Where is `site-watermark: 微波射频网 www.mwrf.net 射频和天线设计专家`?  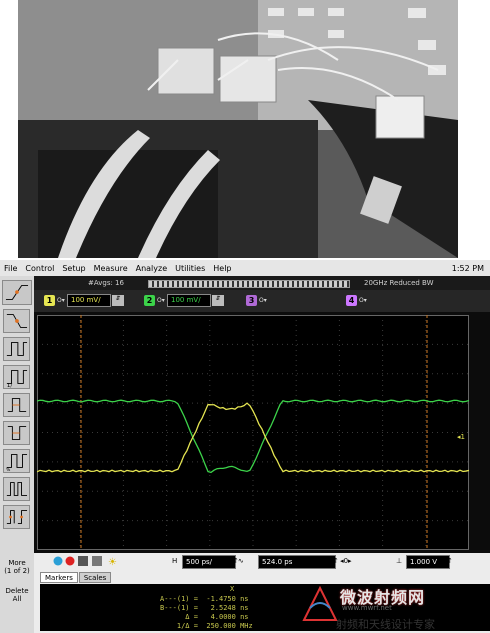
site-watermark: 微波射频网 www.mwrf.net 射频和天线设计专家 is located at coordinates (395, 607).